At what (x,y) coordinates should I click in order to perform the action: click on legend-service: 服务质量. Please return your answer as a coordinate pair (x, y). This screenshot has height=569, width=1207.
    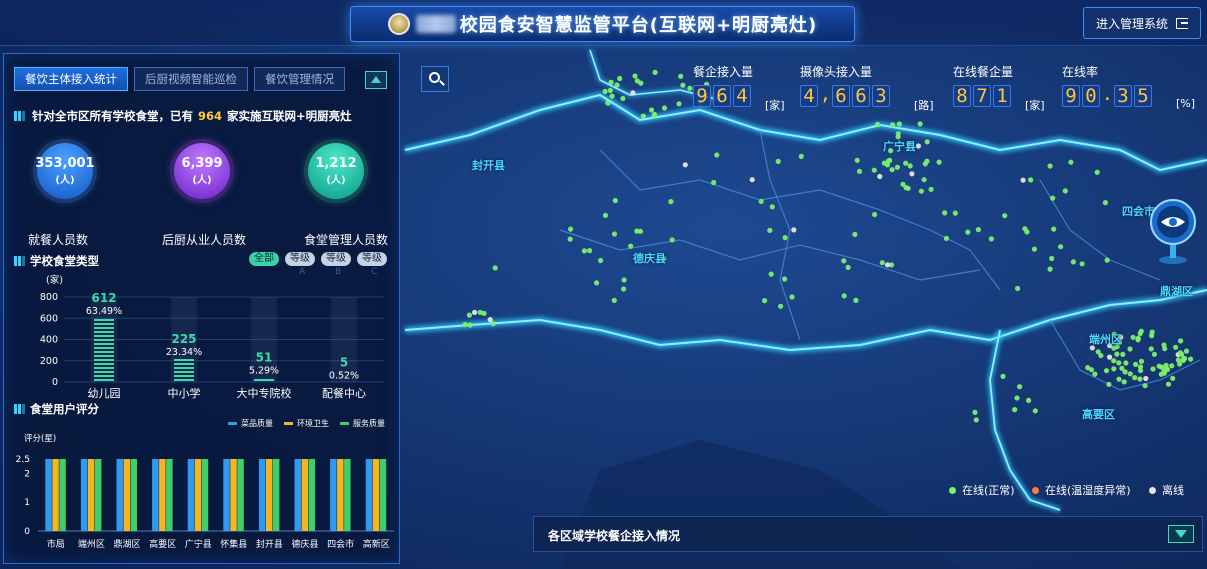
    Looking at the image, I should click on (362, 423).